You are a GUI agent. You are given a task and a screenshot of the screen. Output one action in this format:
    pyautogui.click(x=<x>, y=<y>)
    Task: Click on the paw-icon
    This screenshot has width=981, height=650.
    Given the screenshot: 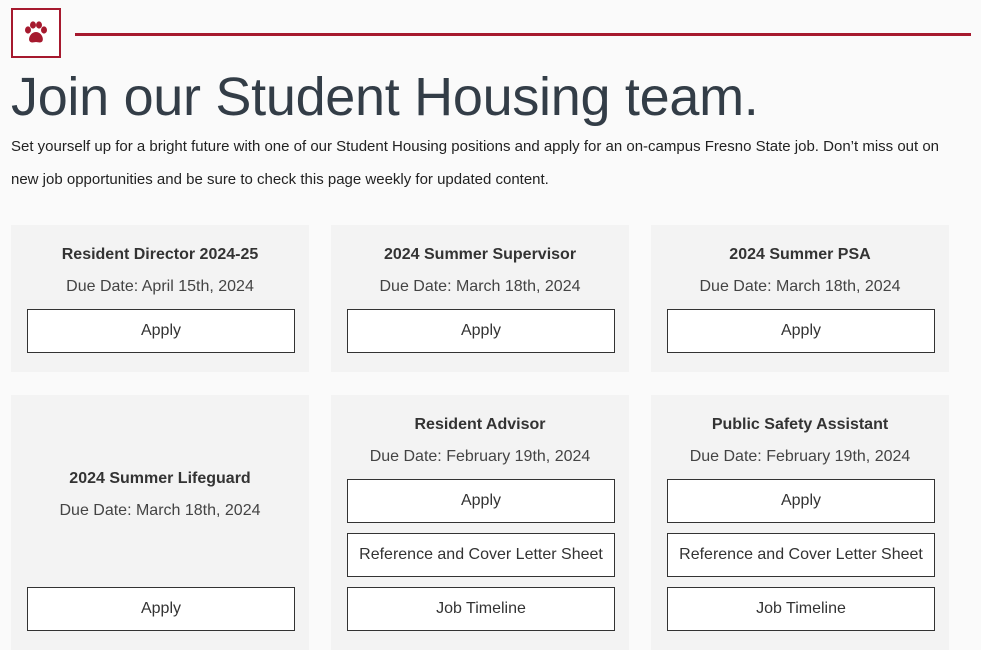 What is the action you would take?
    pyautogui.click(x=36, y=32)
    